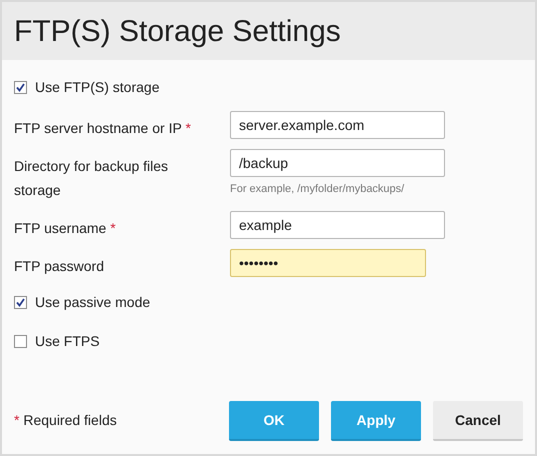 The image size is (537, 456). I want to click on required-note: * Required fields, so click(65, 420).